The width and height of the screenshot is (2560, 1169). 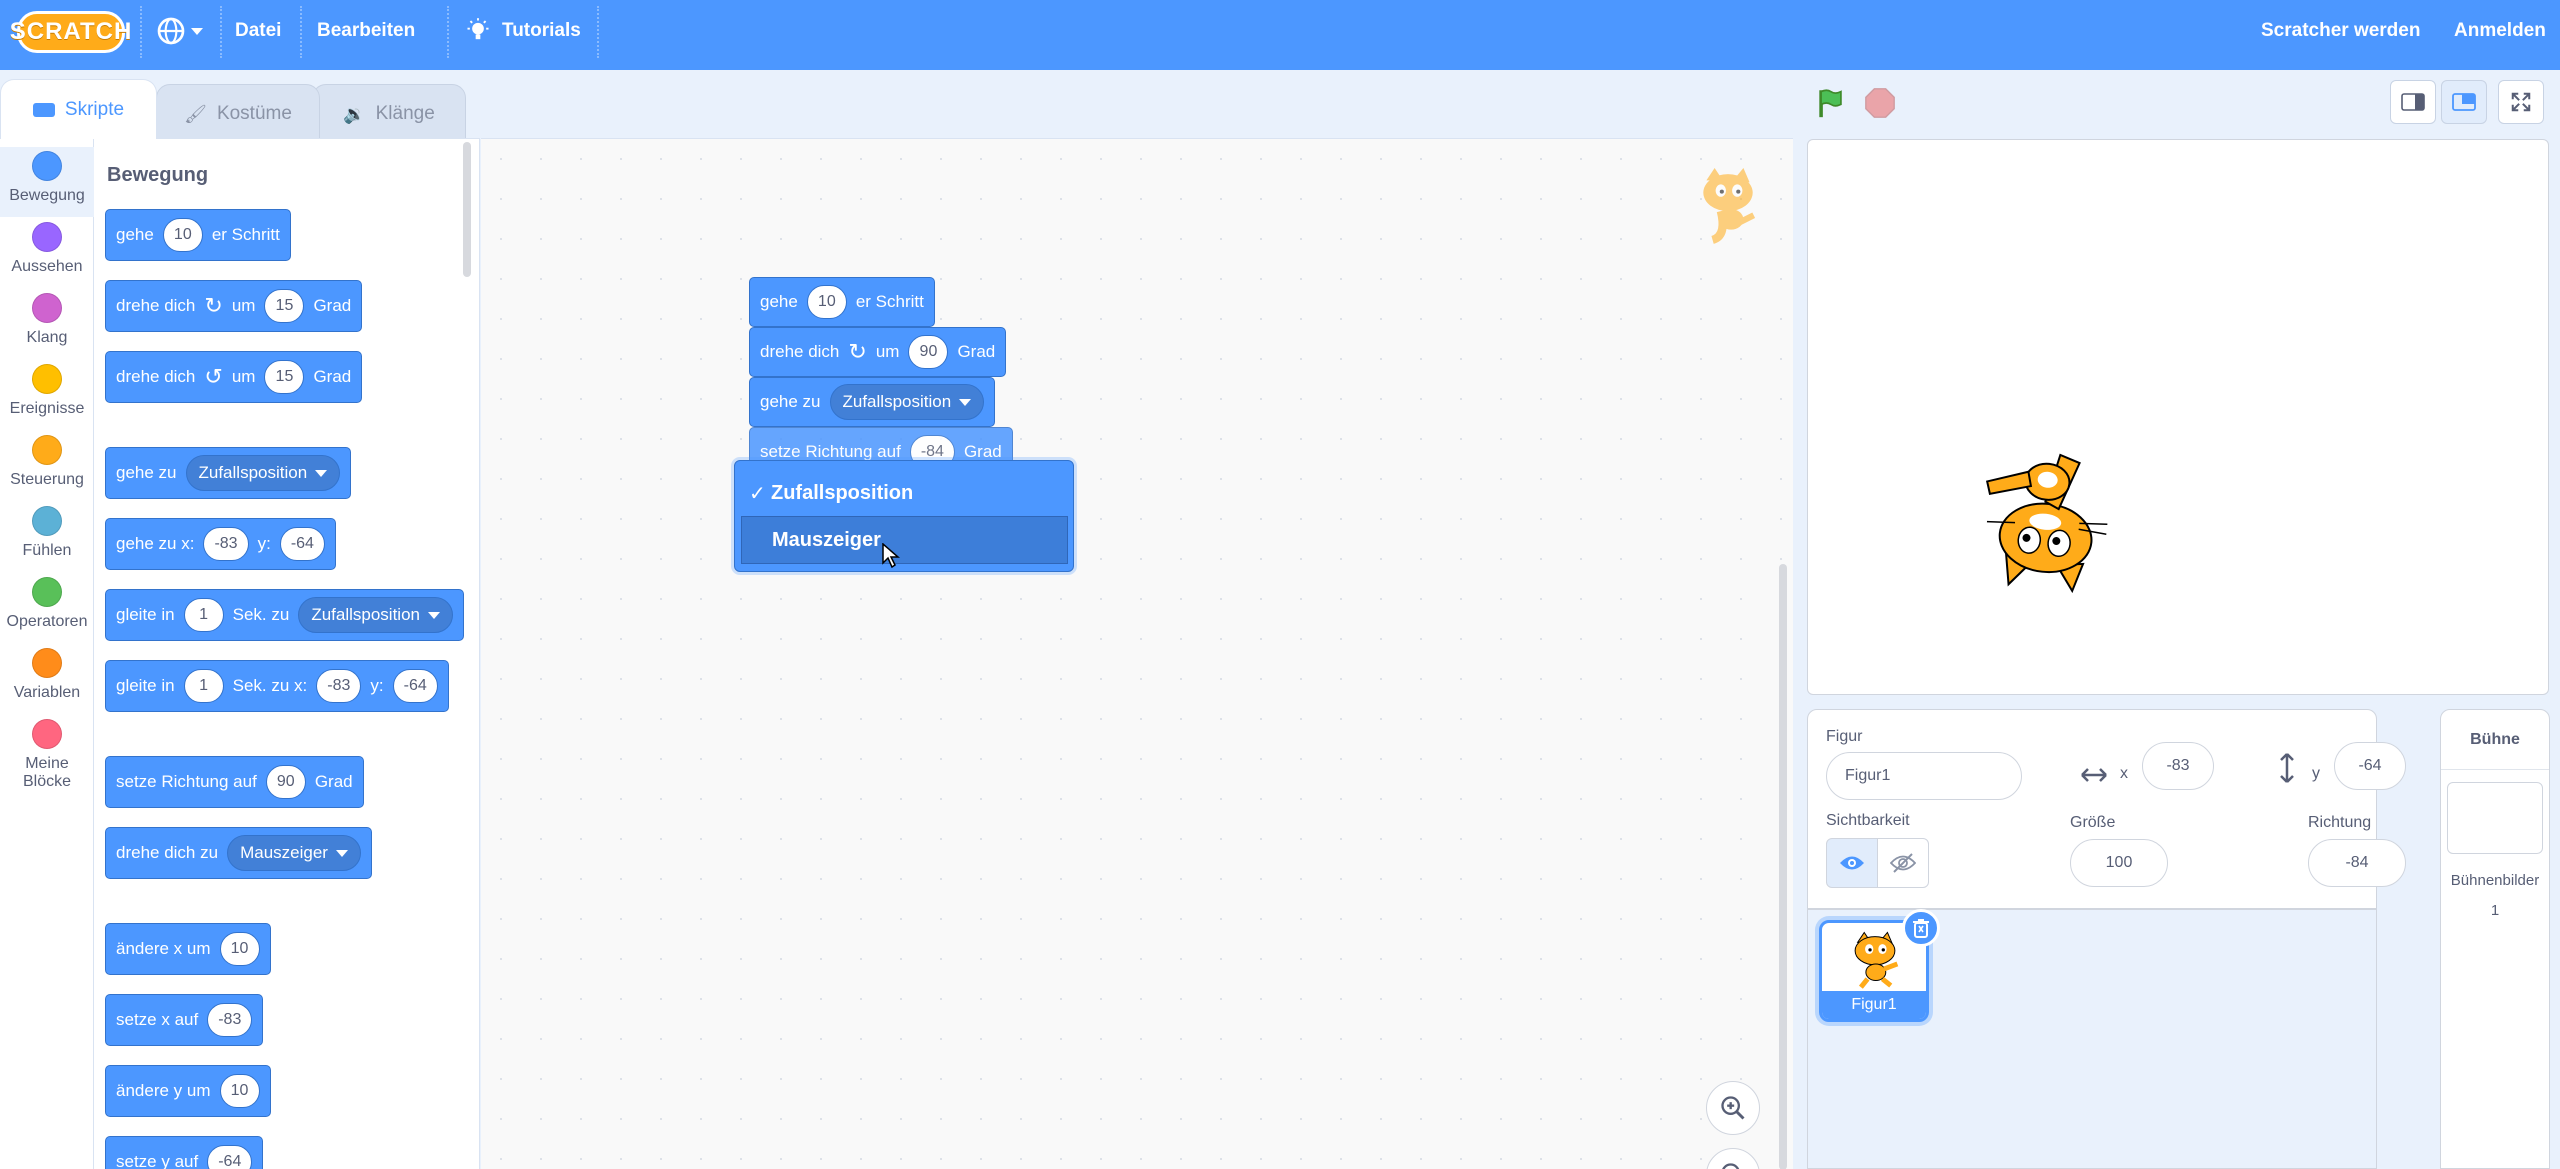 I want to click on degrees-input: 90, so click(x=928, y=352).